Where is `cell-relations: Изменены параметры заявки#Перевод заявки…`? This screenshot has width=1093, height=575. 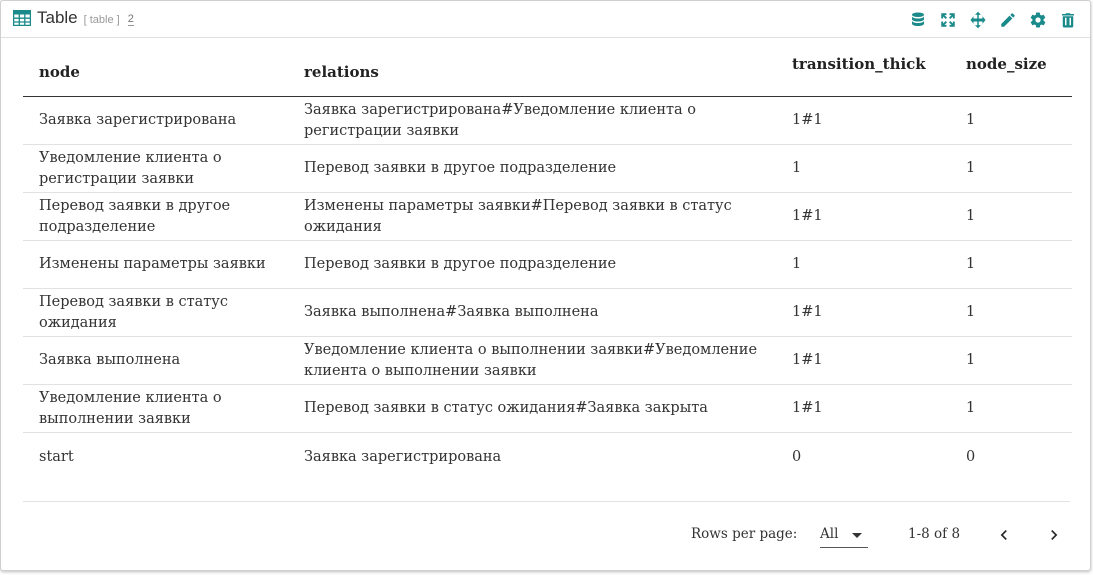 cell-relations: Изменены параметры заявки#Перевод заявки… is located at coordinates (532, 216).